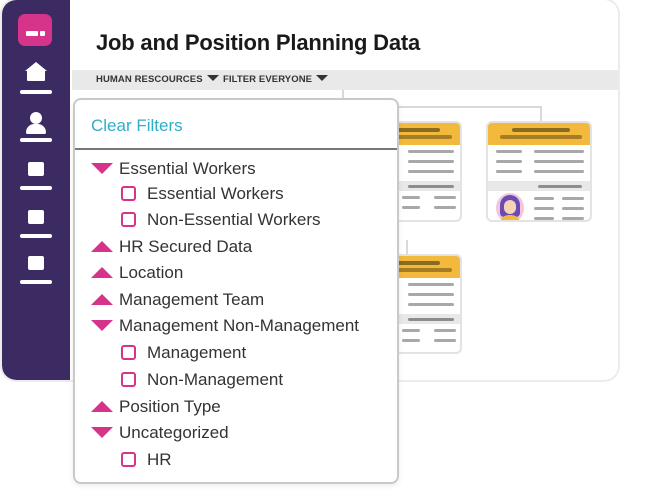 This screenshot has height=500, width=666. What do you see at coordinates (174, 432) in the screenshot?
I see `filter-group-label: Uncategorized` at bounding box center [174, 432].